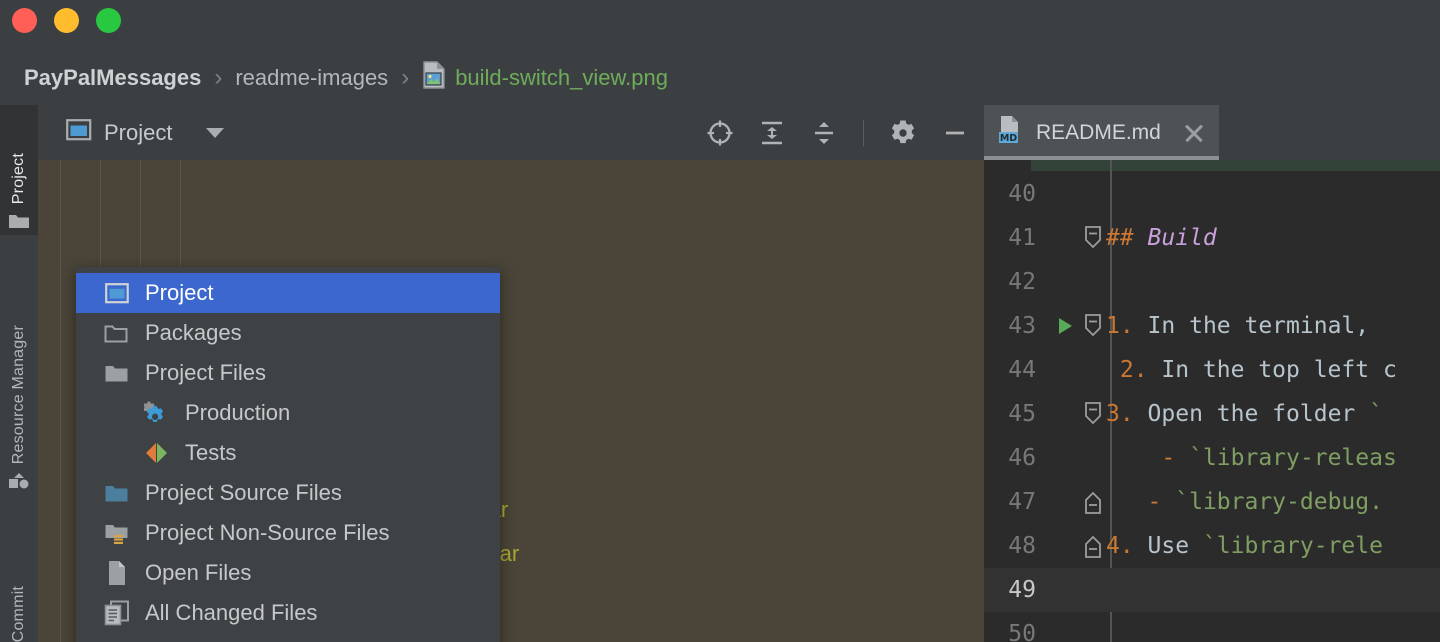 The width and height of the screenshot is (1440, 642). Describe the element at coordinates (215, 132) in the screenshot. I see `chevron-down-icon` at that location.